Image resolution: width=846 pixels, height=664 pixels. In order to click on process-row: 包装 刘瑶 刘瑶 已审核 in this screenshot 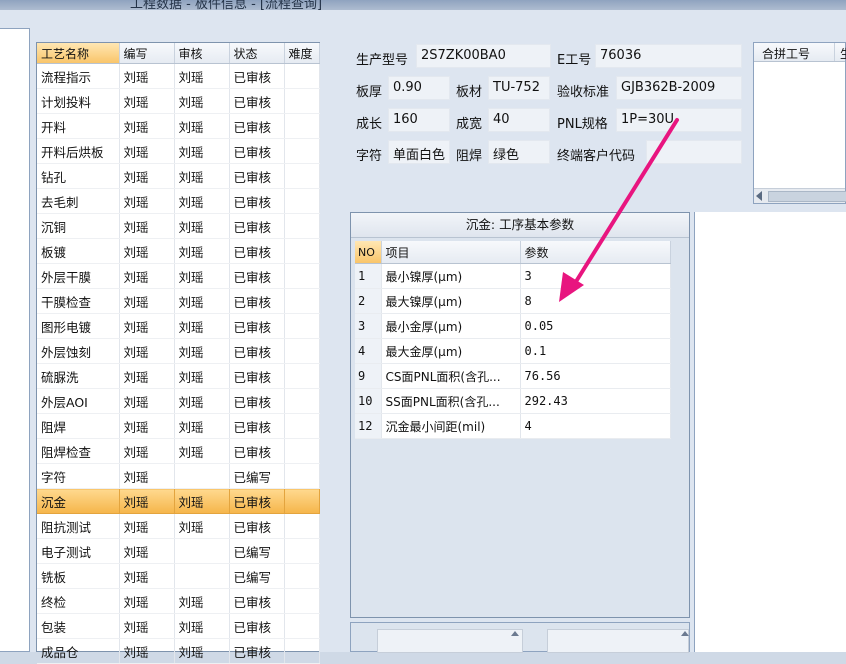, I will do `click(178, 626)`.